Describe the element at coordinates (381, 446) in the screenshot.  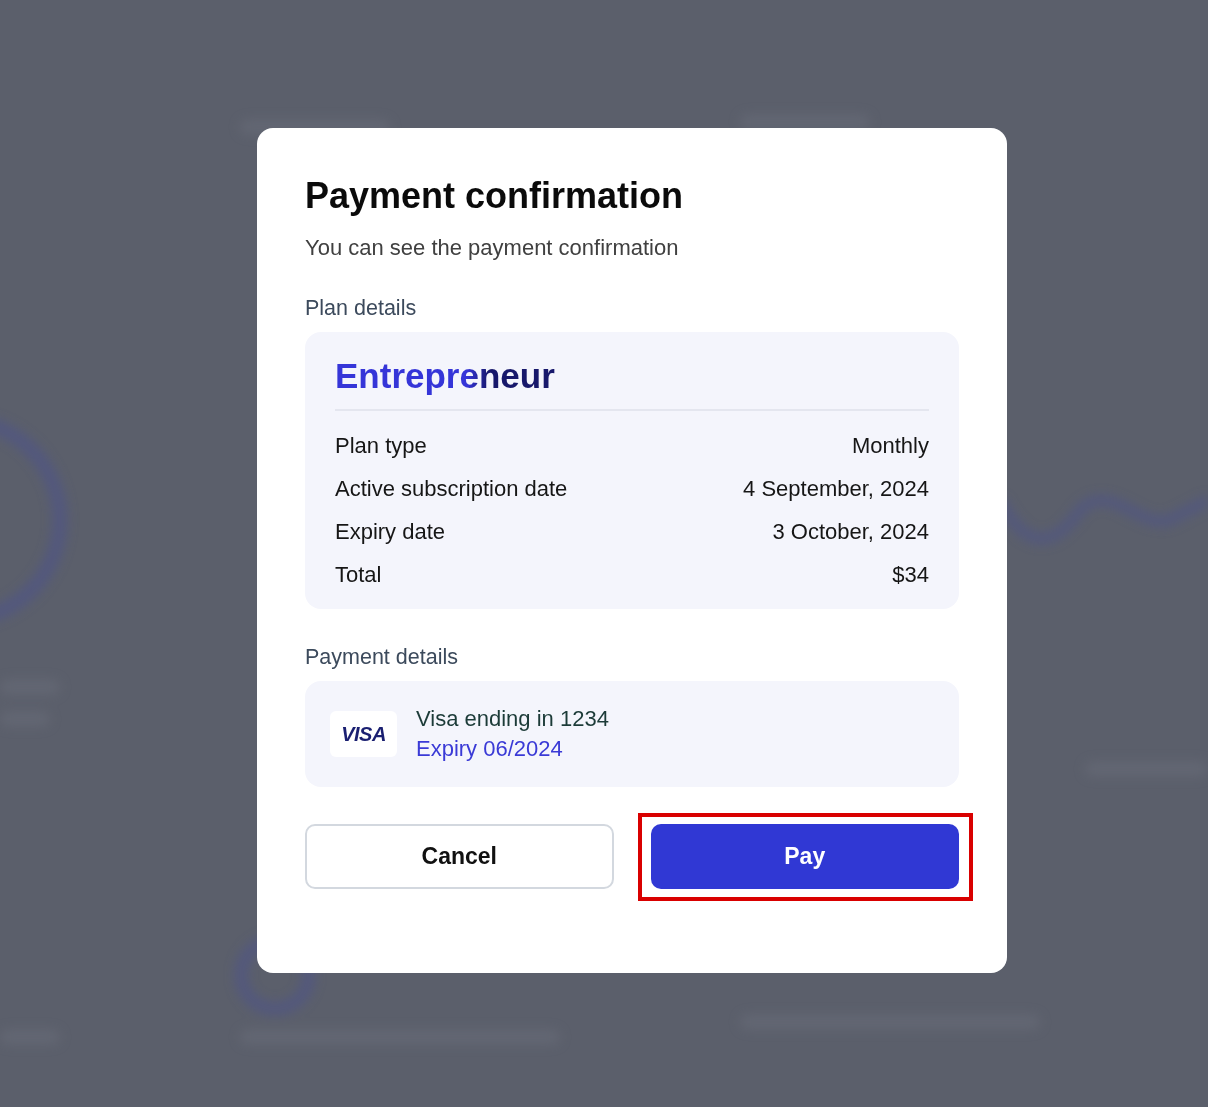
I see `detail-label: Plan type` at that location.